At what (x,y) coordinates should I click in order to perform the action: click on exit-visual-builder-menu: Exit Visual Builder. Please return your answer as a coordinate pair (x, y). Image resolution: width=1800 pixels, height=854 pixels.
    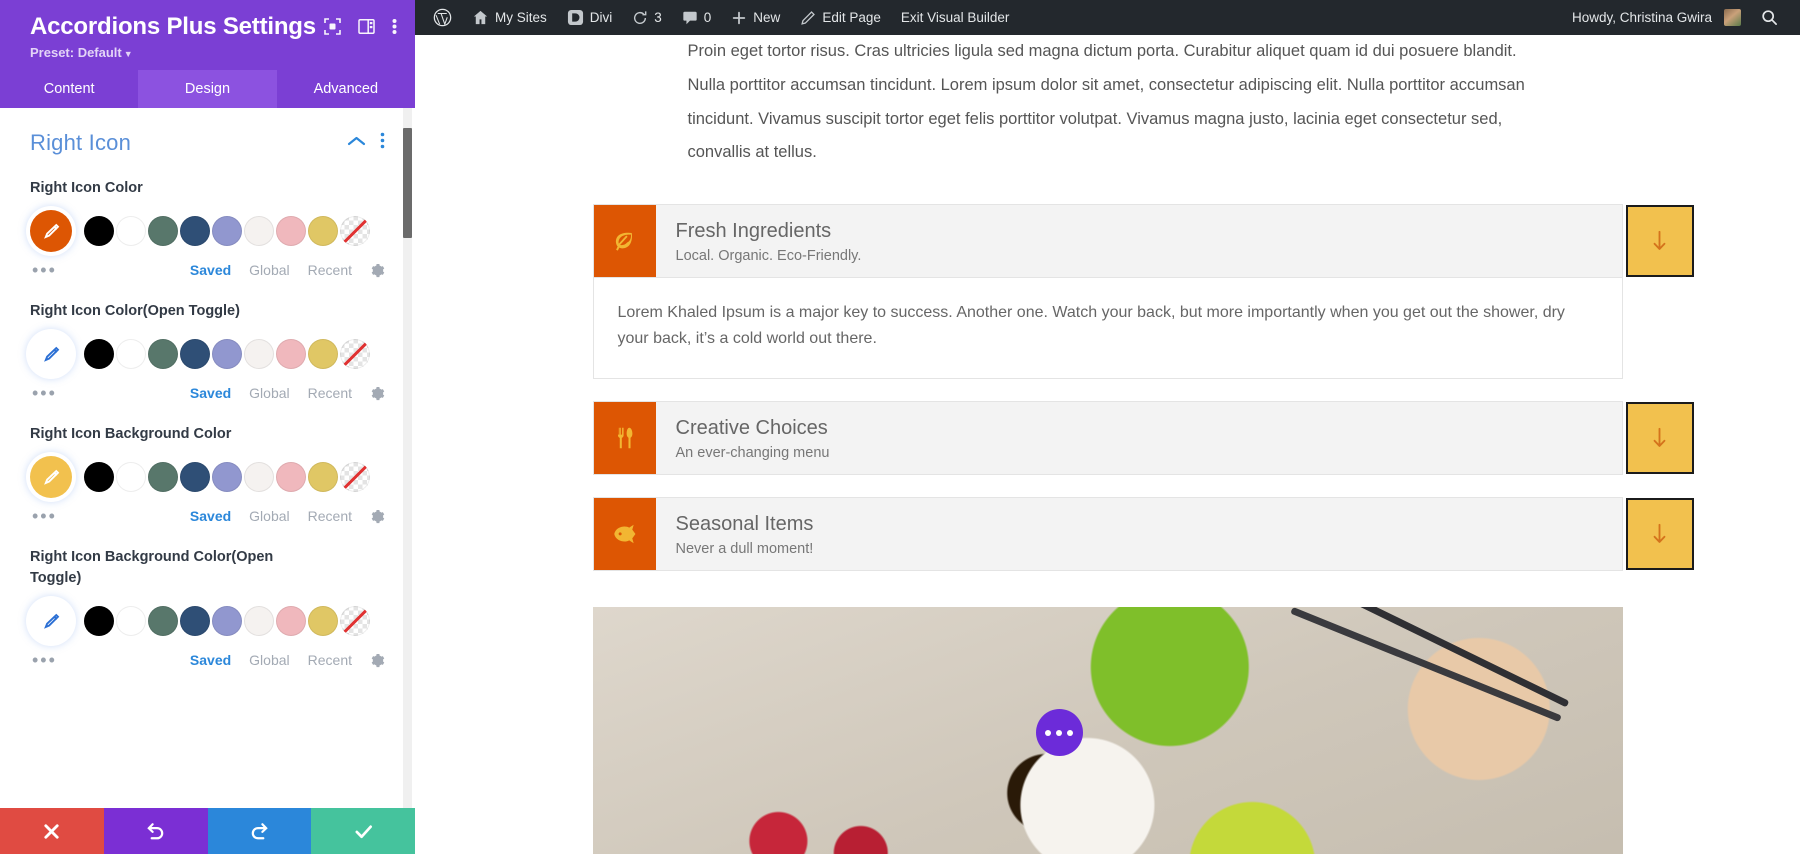
    Looking at the image, I should click on (955, 17).